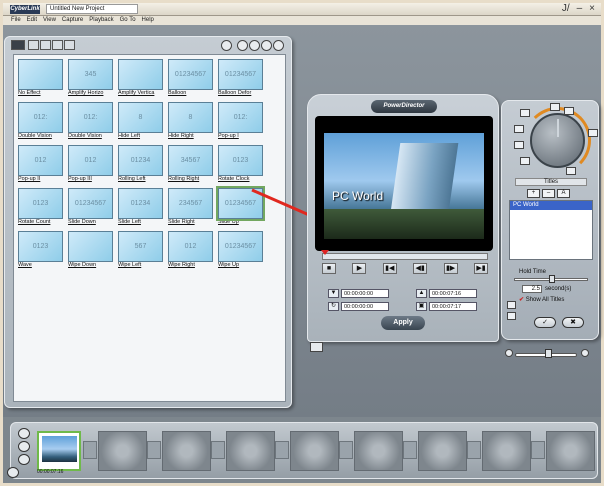 The height and width of the screenshot is (486, 604). What do you see at coordinates (541, 299) in the screenshot?
I see `show-all-titles: ✔ Show All Titles` at bounding box center [541, 299].